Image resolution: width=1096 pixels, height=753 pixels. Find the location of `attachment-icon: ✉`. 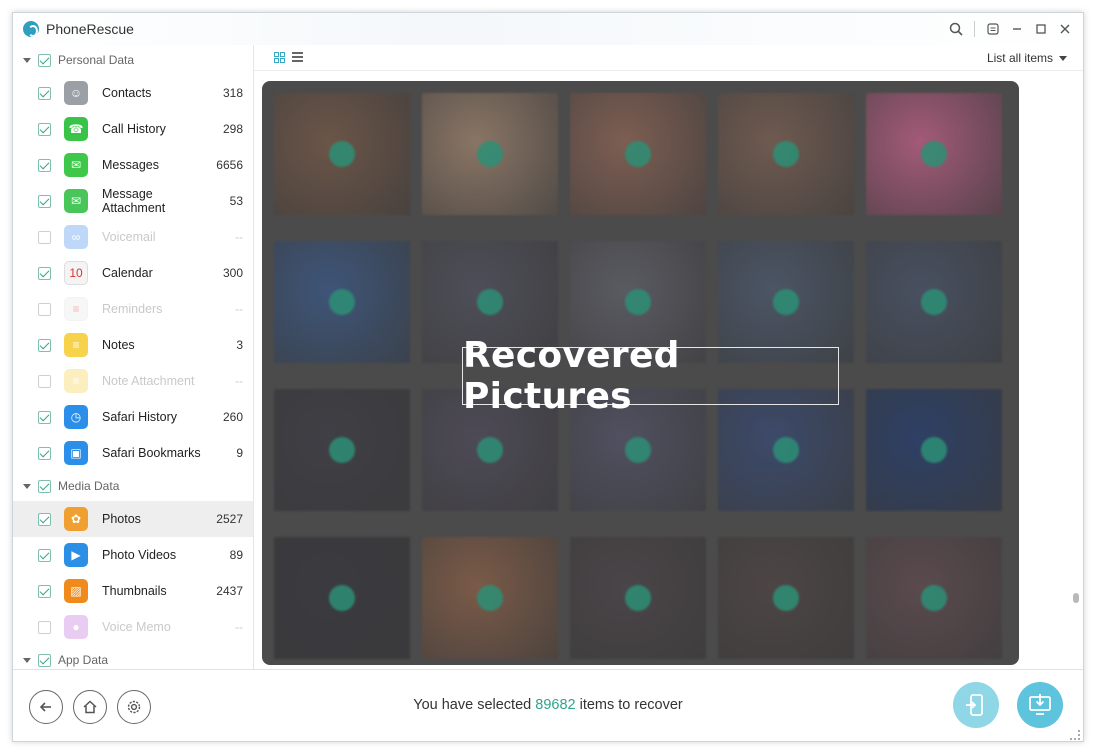

attachment-icon: ✉ is located at coordinates (76, 201).